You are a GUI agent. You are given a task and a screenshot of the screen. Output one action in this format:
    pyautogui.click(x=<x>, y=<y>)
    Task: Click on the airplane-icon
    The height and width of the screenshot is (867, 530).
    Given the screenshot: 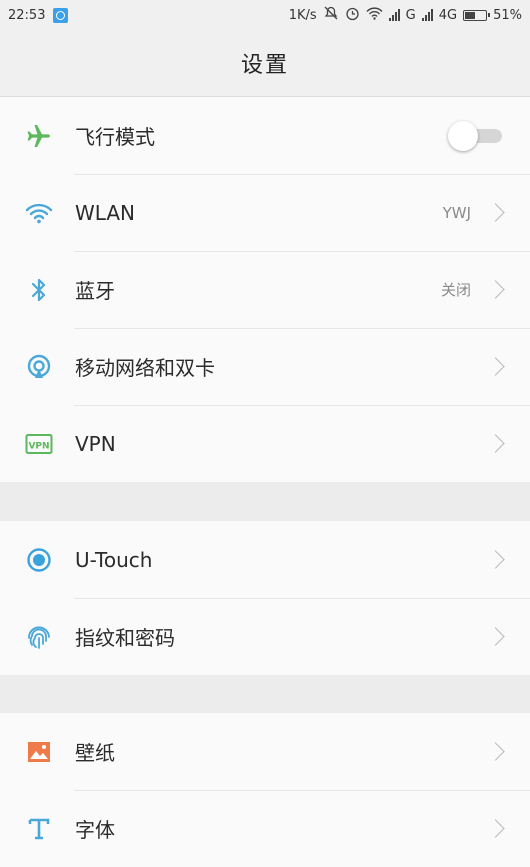 What is the action you would take?
    pyautogui.click(x=39, y=136)
    